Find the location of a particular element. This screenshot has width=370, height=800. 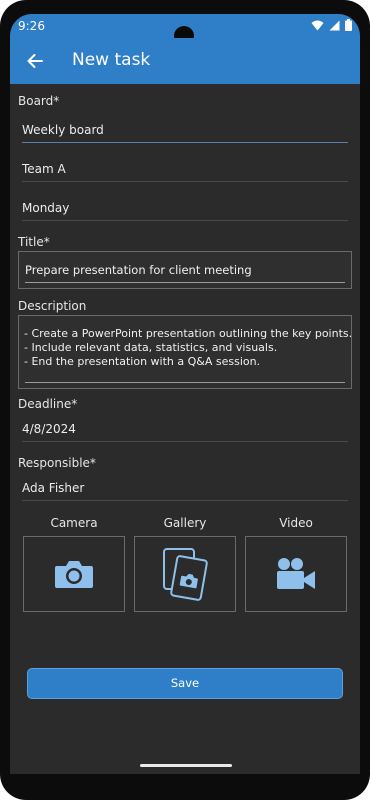

camera-icon is located at coordinates (74, 574).